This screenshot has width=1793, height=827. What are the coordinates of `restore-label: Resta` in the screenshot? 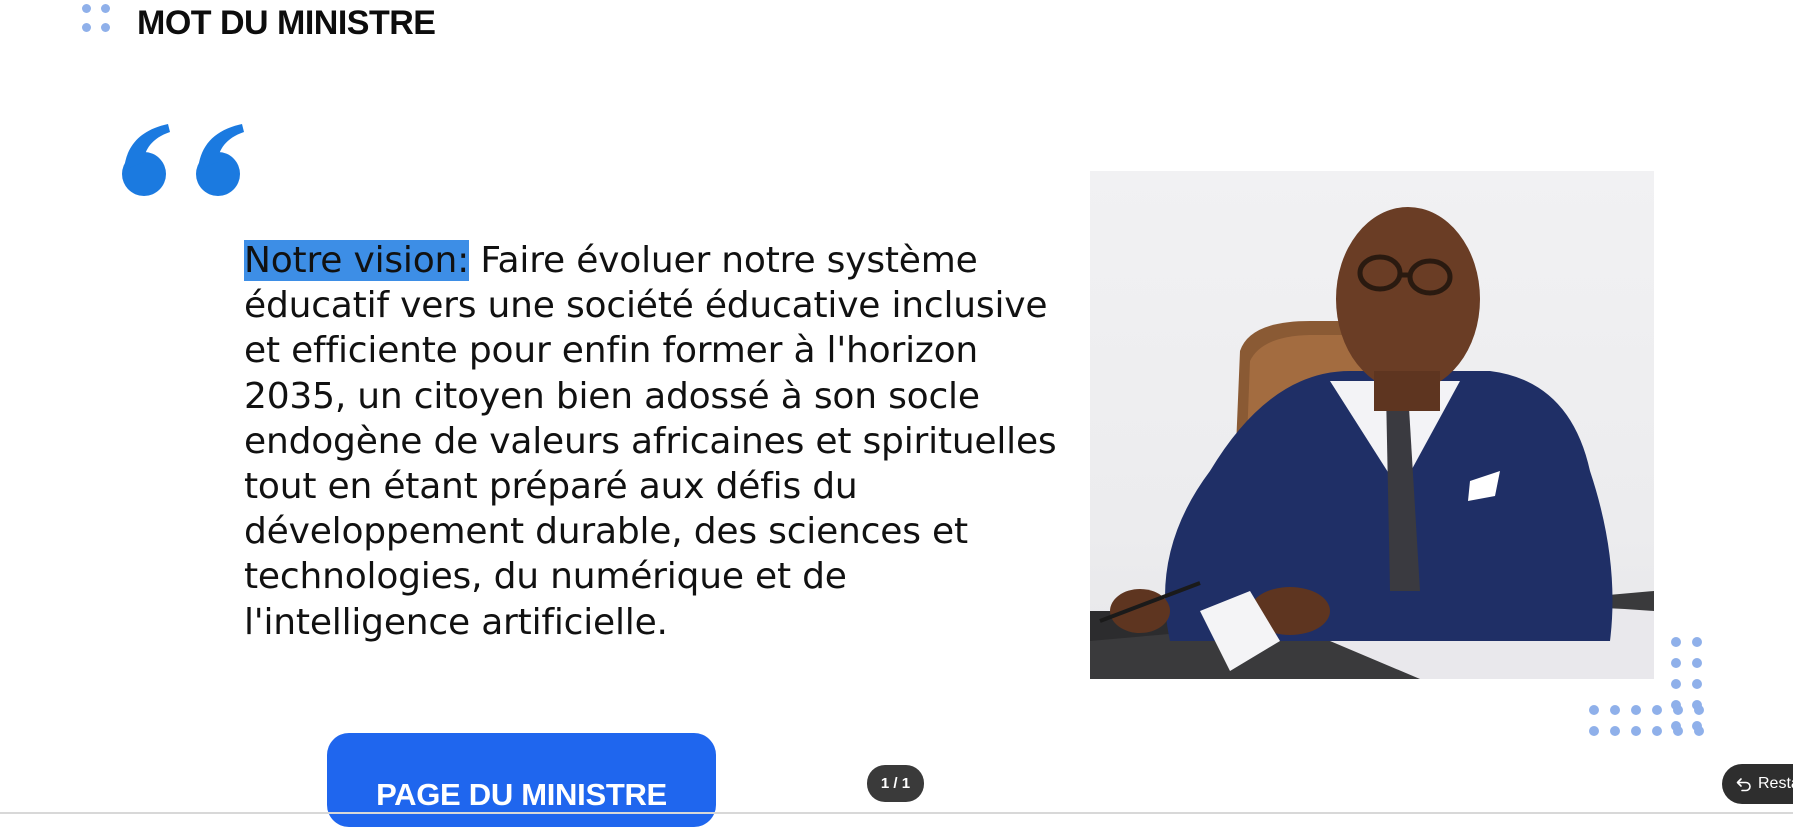 It's located at (1775, 783).